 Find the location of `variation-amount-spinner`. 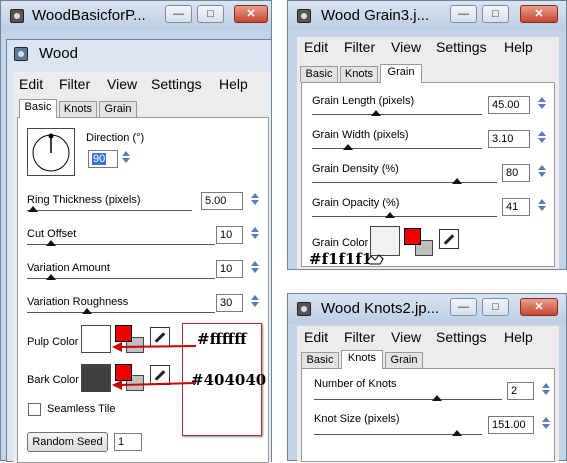

variation-amount-spinner is located at coordinates (254, 269).